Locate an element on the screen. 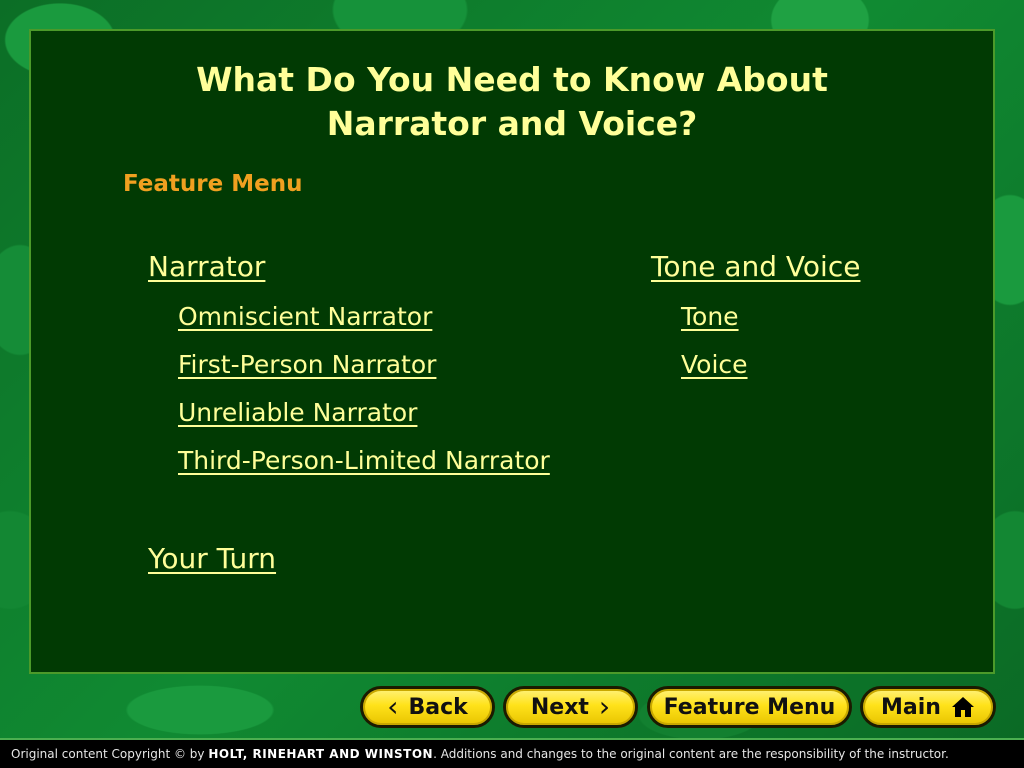 The height and width of the screenshot is (768, 1024). link-voice: Voice is located at coordinates (714, 364).